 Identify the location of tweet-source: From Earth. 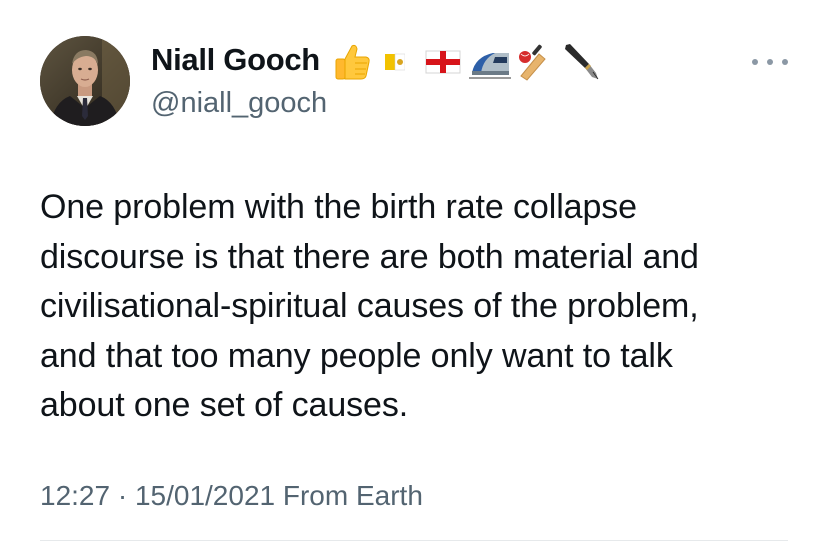
(352, 495).